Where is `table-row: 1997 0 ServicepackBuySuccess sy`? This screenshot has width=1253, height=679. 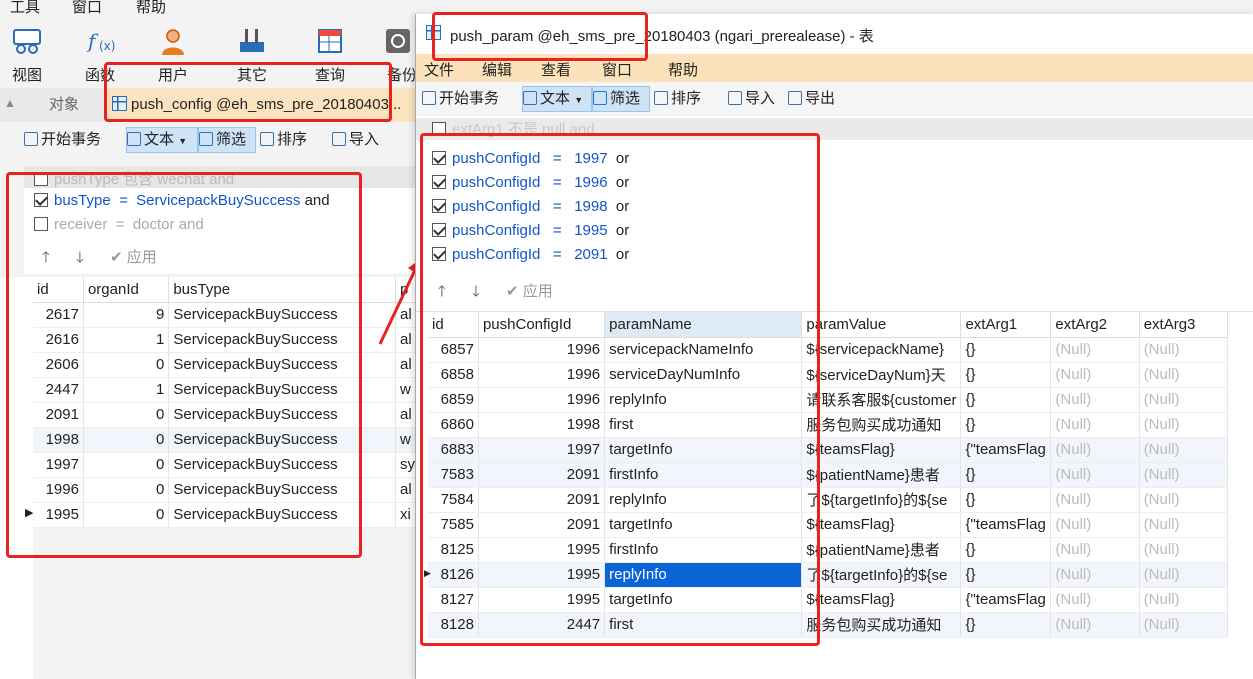 table-row: 1997 0 ServicepackBuySuccess sy is located at coordinates (227, 465).